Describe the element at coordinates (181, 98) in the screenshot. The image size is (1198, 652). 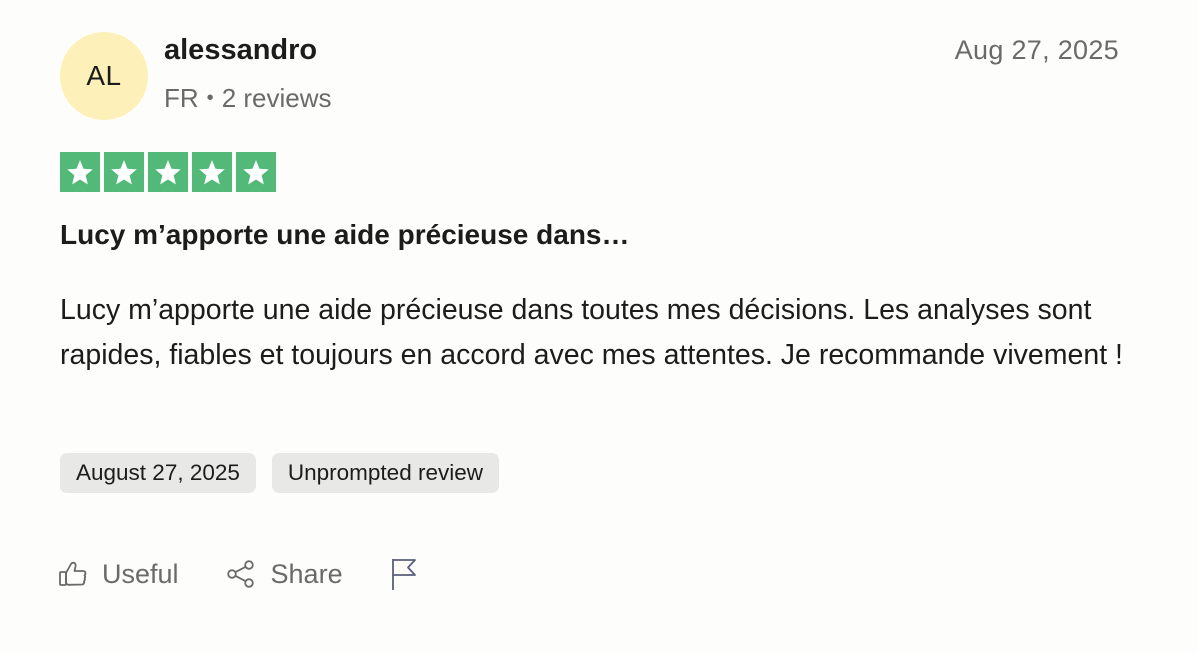
I see `reviewer-country: FR` at that location.